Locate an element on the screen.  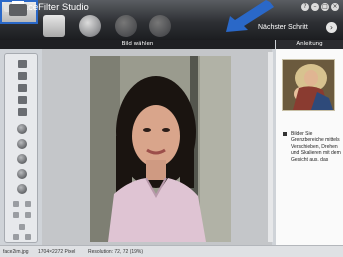
chevron-right-icon: › is located at coordinates (331, 27).